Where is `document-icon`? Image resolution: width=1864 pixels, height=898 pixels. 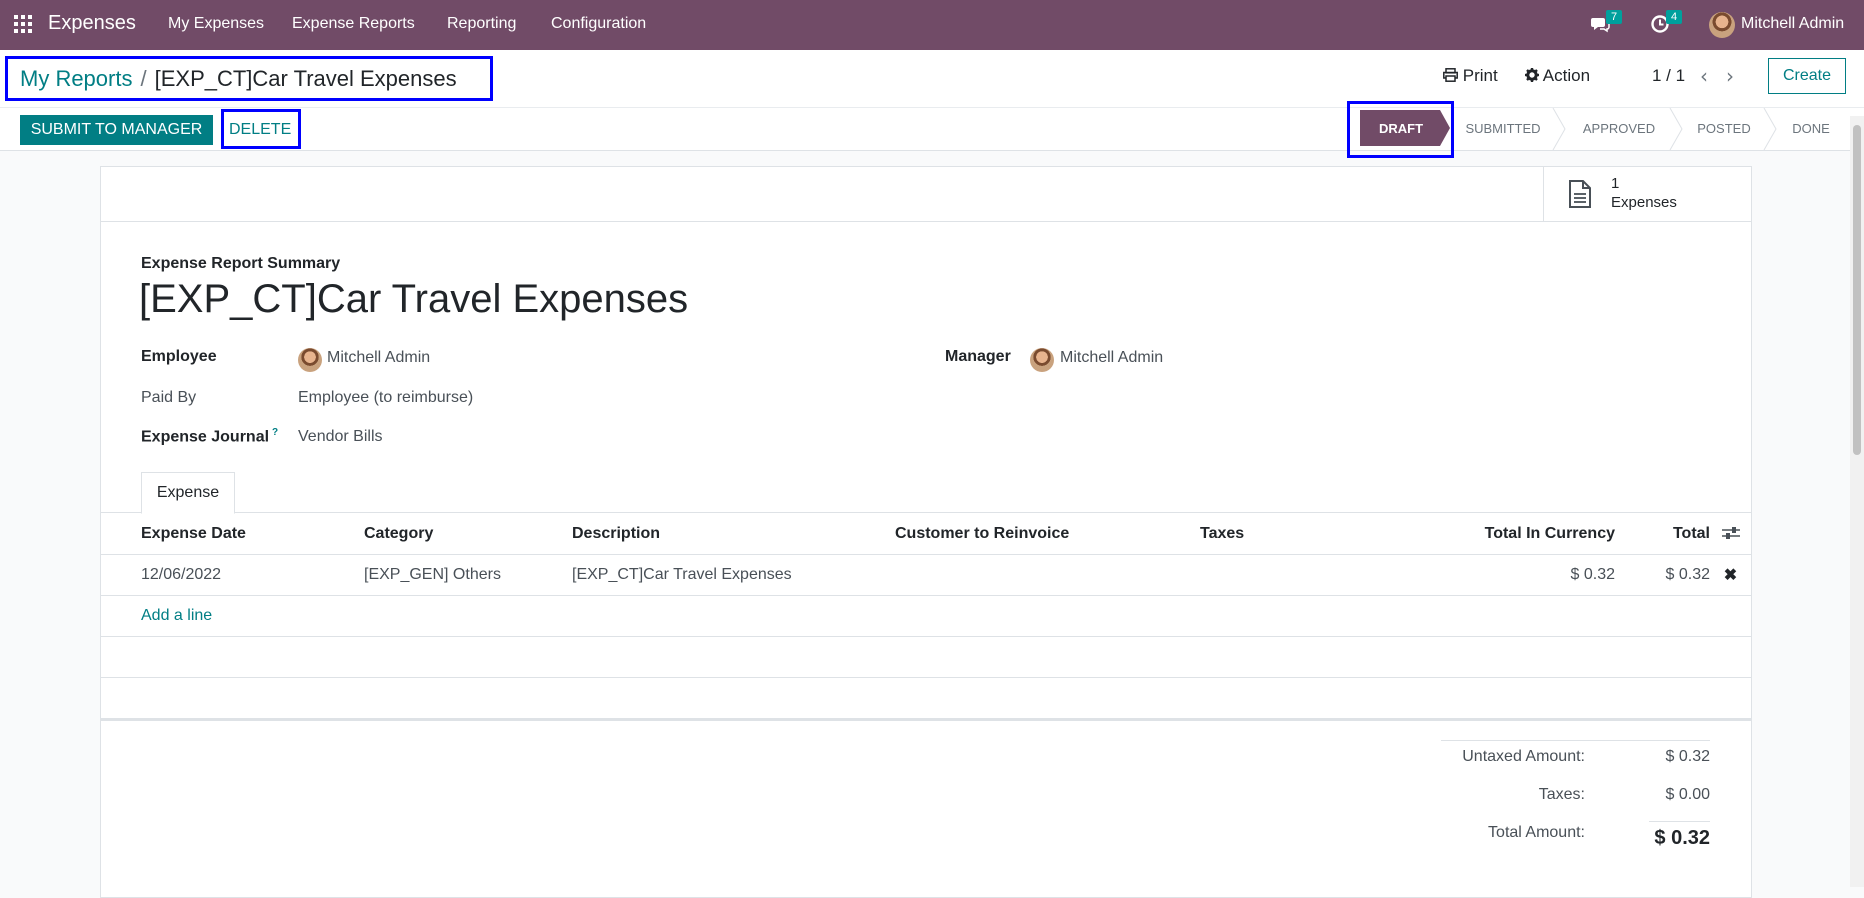 document-icon is located at coordinates (1580, 194).